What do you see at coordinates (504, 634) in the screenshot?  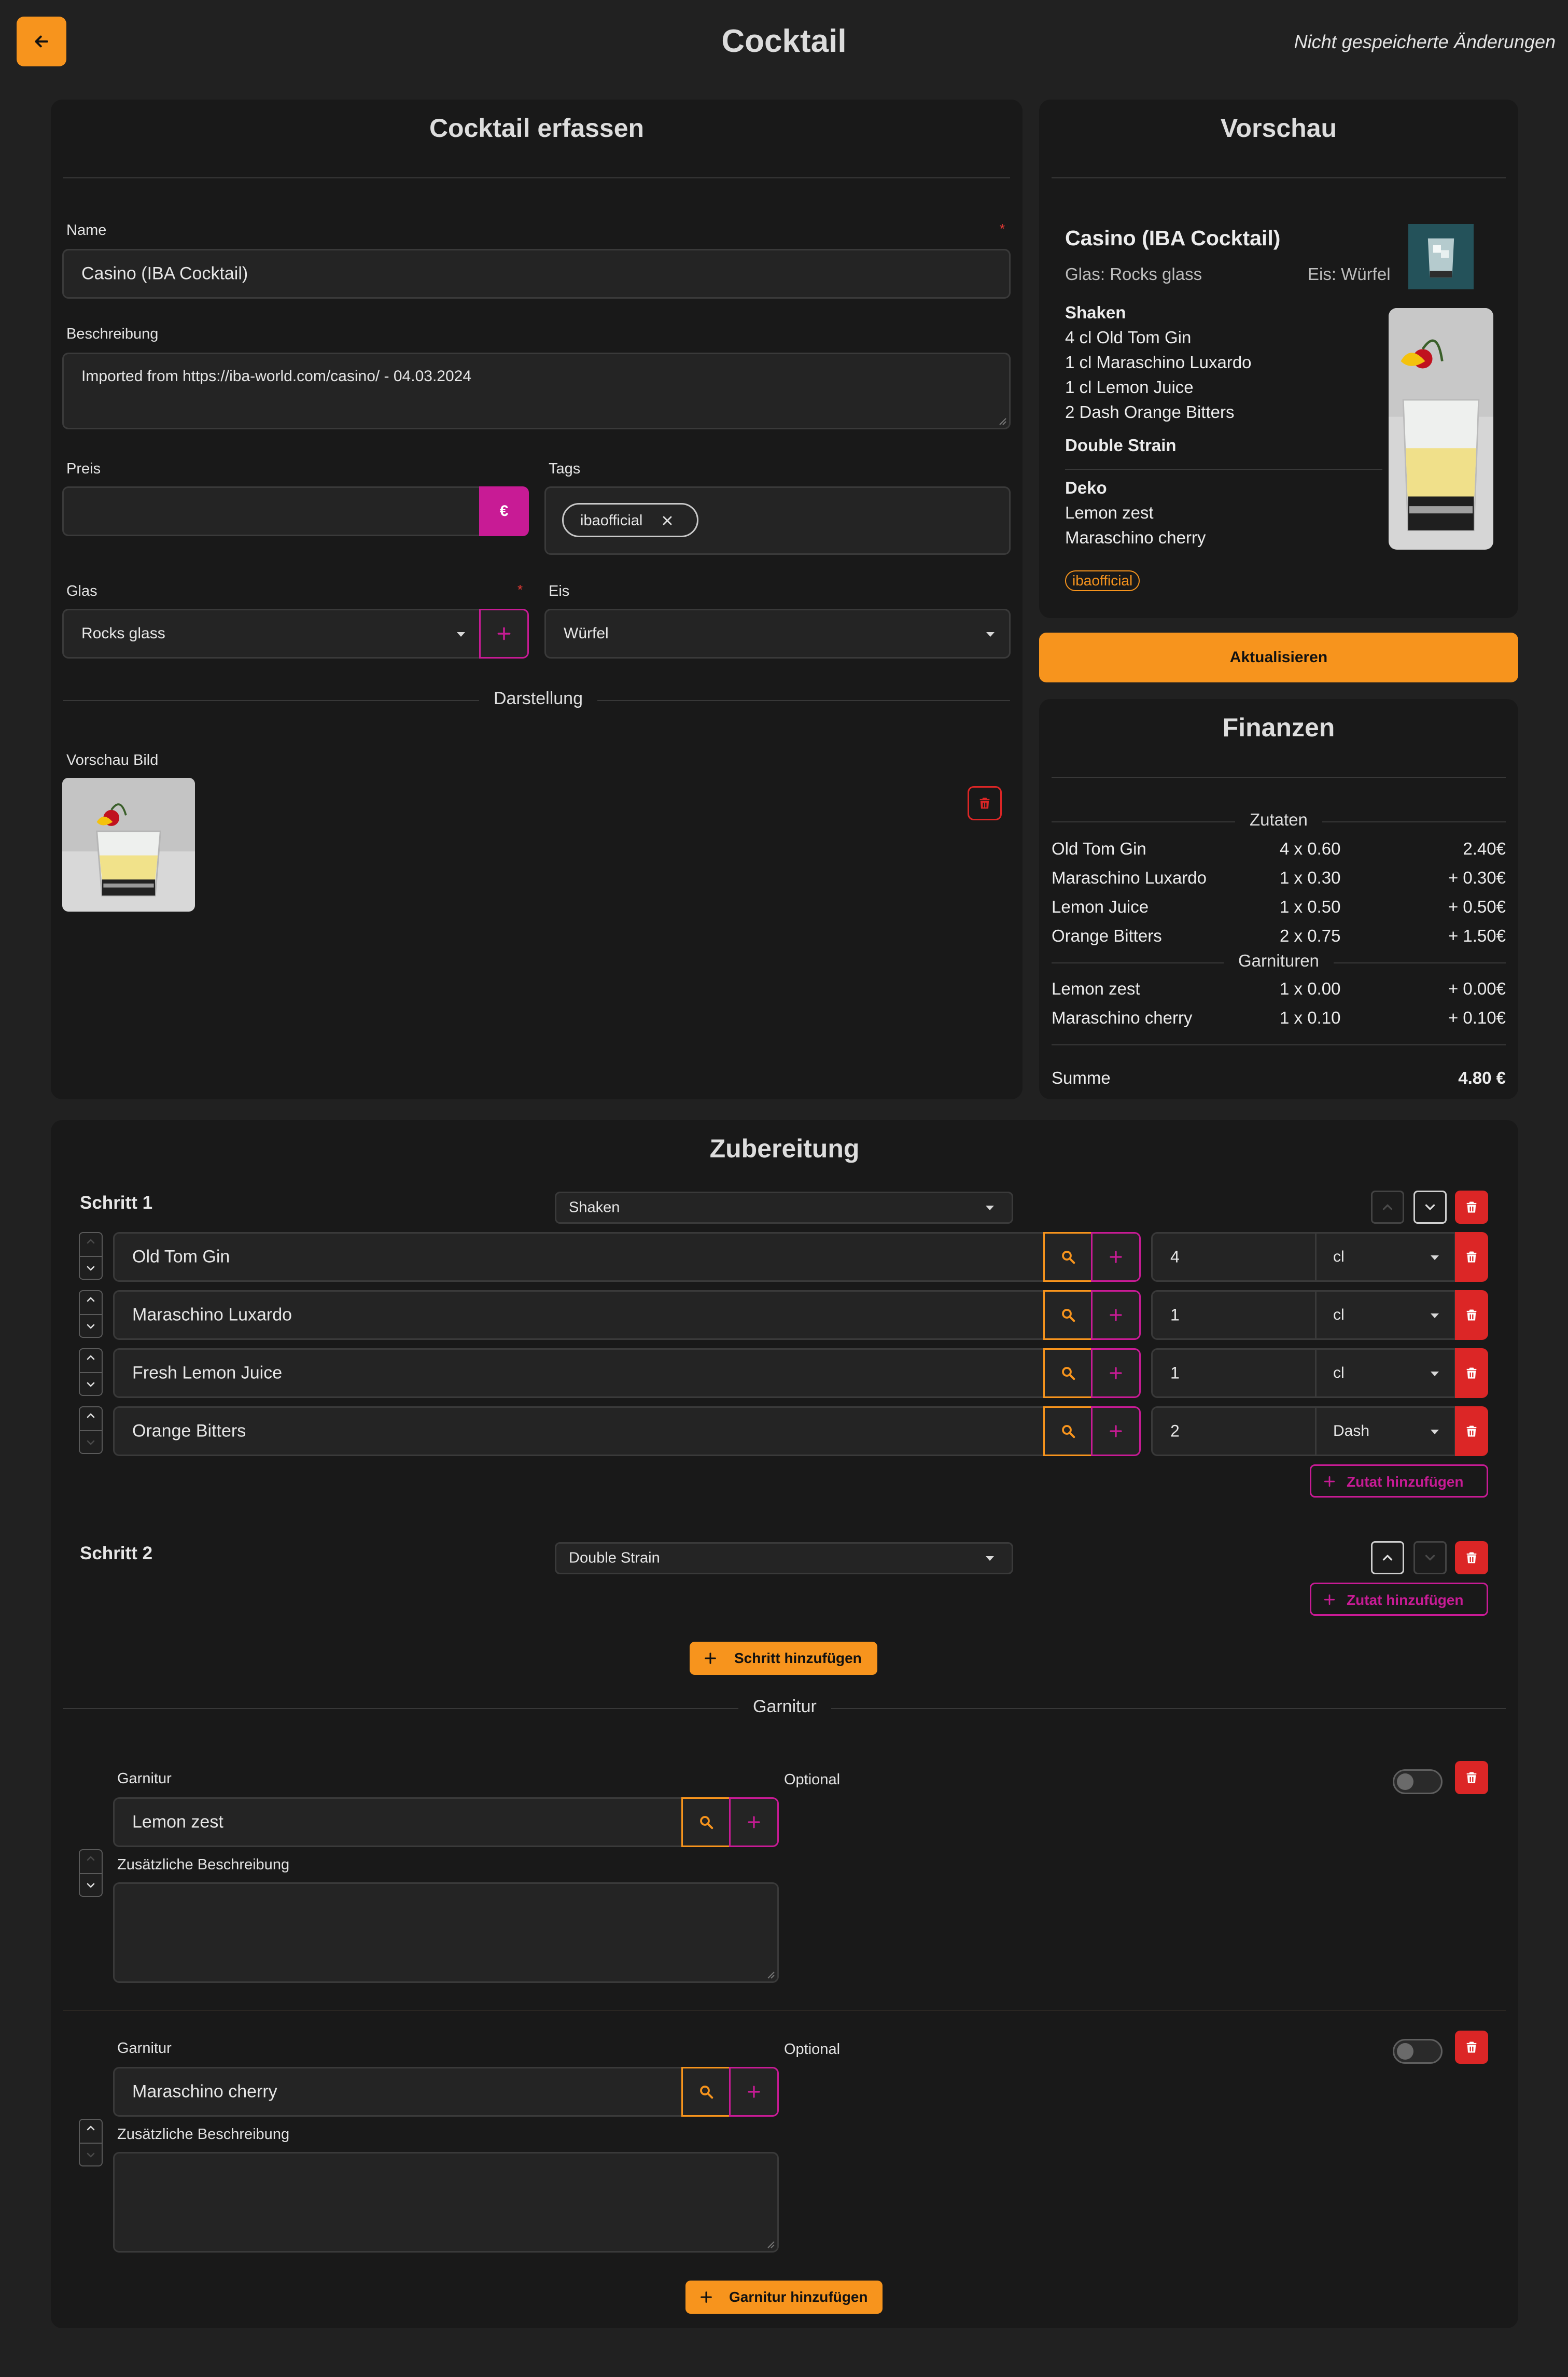 I see `add-glass-button` at bounding box center [504, 634].